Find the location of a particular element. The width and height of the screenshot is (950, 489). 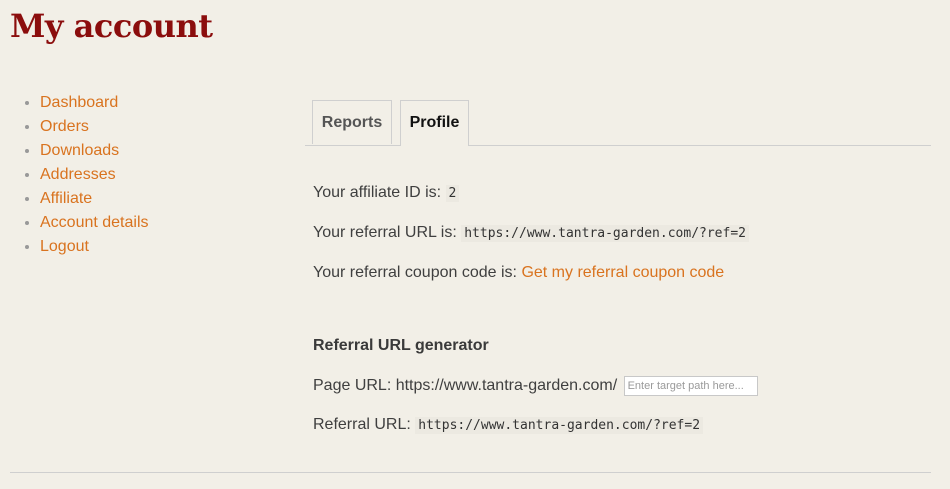

generated-referral-url-value: https://www.tantra-garden.com/?ref=2 is located at coordinates (559, 425).